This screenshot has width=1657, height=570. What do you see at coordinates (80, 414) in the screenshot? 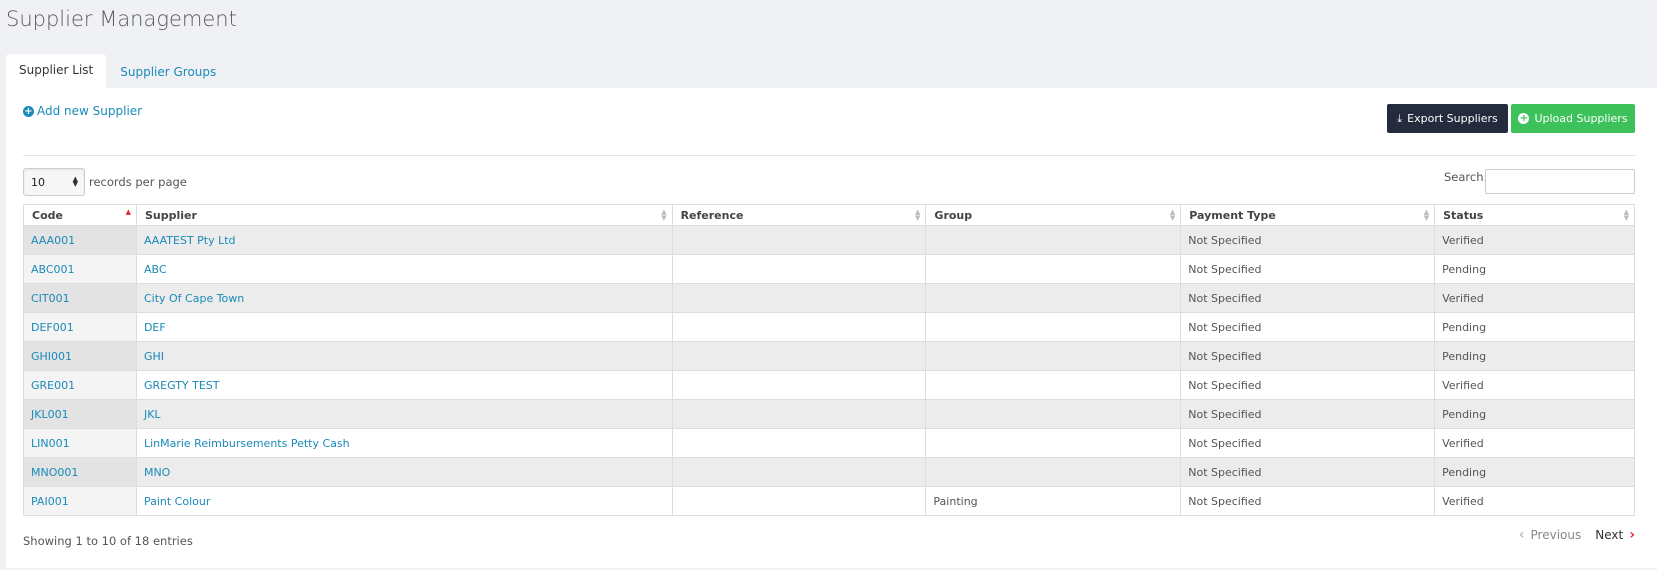
I see `cell-code: JKL001` at bounding box center [80, 414].